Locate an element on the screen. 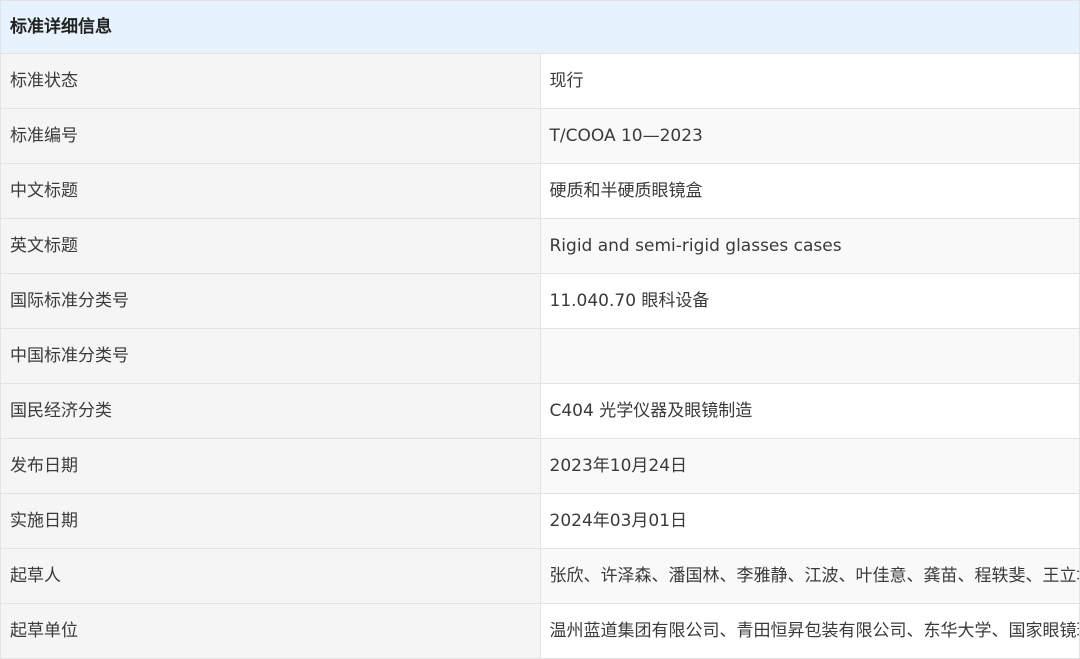 This screenshot has height=659, width=1080. table-row-chinese-title: 中文标题 硬质和半硬质眼镜盒 is located at coordinates (540, 191).